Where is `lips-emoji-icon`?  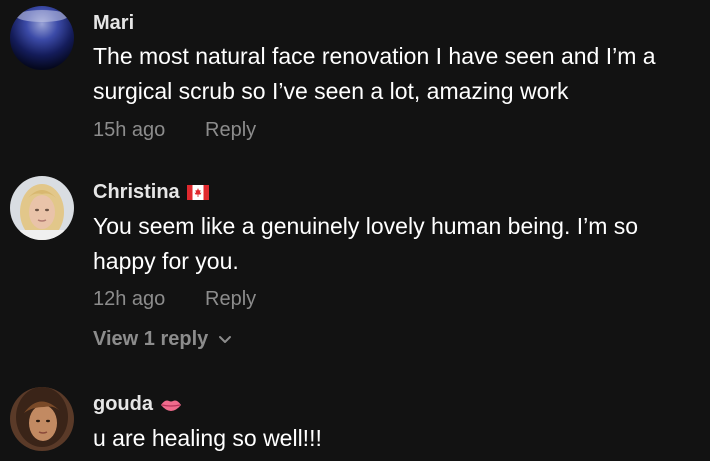 lips-emoji-icon is located at coordinates (171, 405).